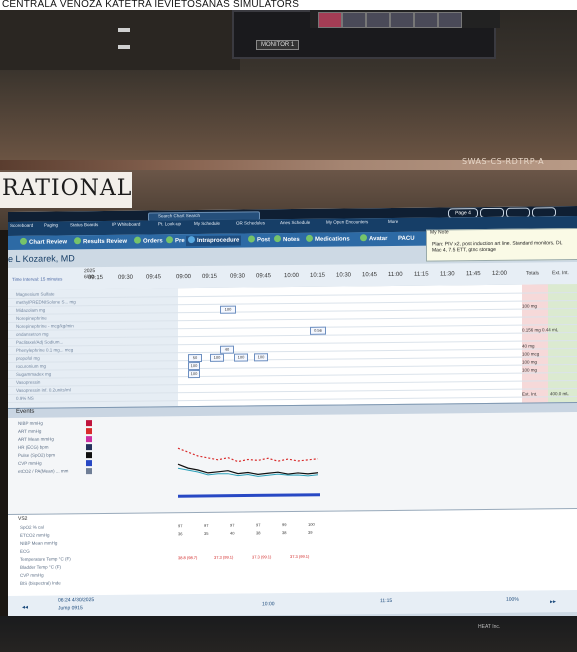 Image resolution: width=577 pixels, height=652 pixels. I want to click on toolbar-item-or-schedules: OR Schedules, so click(250, 222).